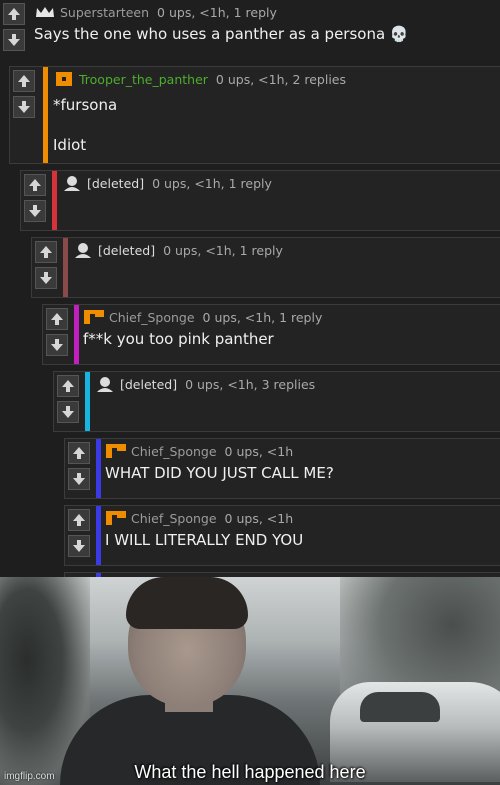 The height and width of the screenshot is (785, 500). I want to click on car-window-shape, so click(400, 707).